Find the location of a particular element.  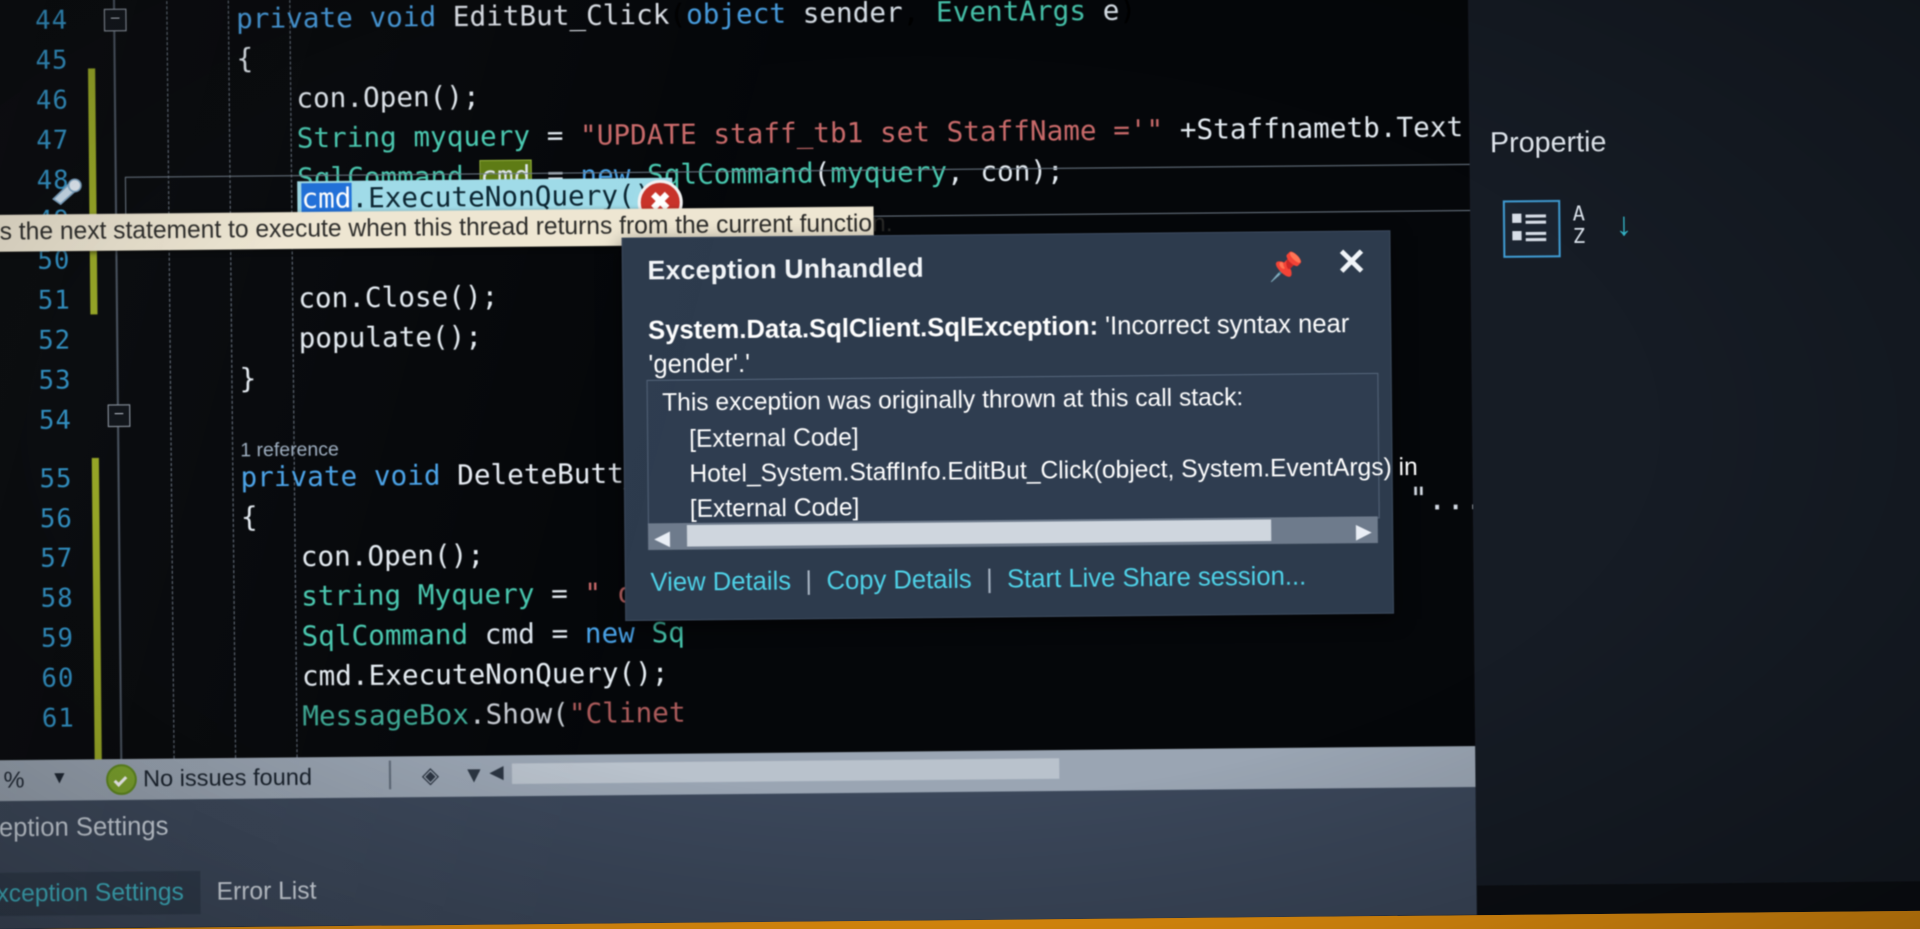

code-line-60: cmd.ExecuteNonQuery(); is located at coordinates (485, 675).